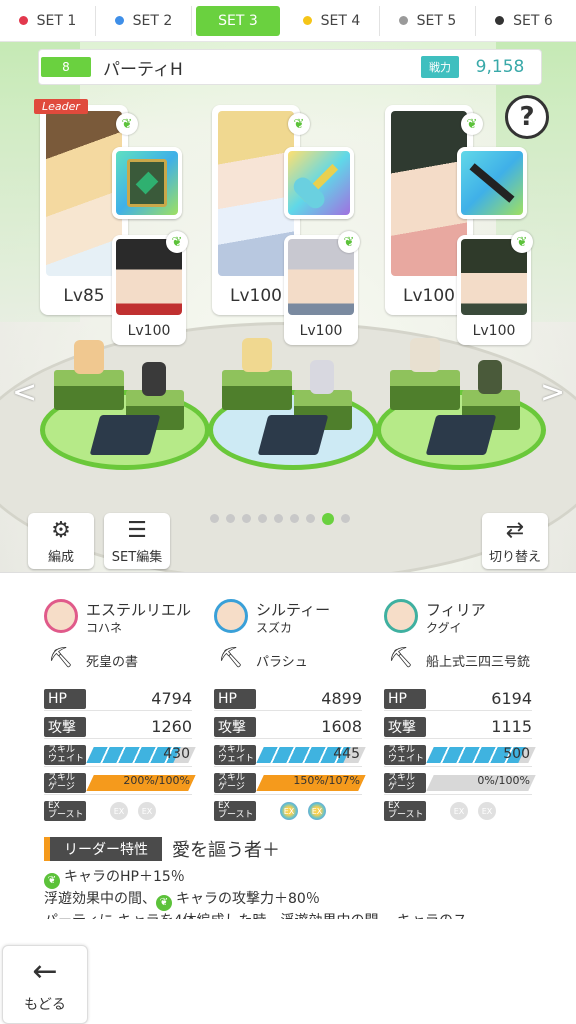 This screenshot has height=1024, width=576. I want to click on weapon-name: 死皇の書, so click(112, 662).